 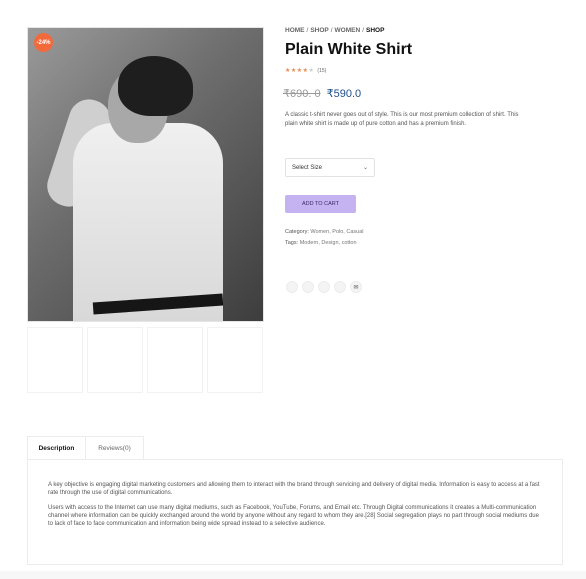 I want to click on breadcrumb-women: WOMEN, so click(x=348, y=30).